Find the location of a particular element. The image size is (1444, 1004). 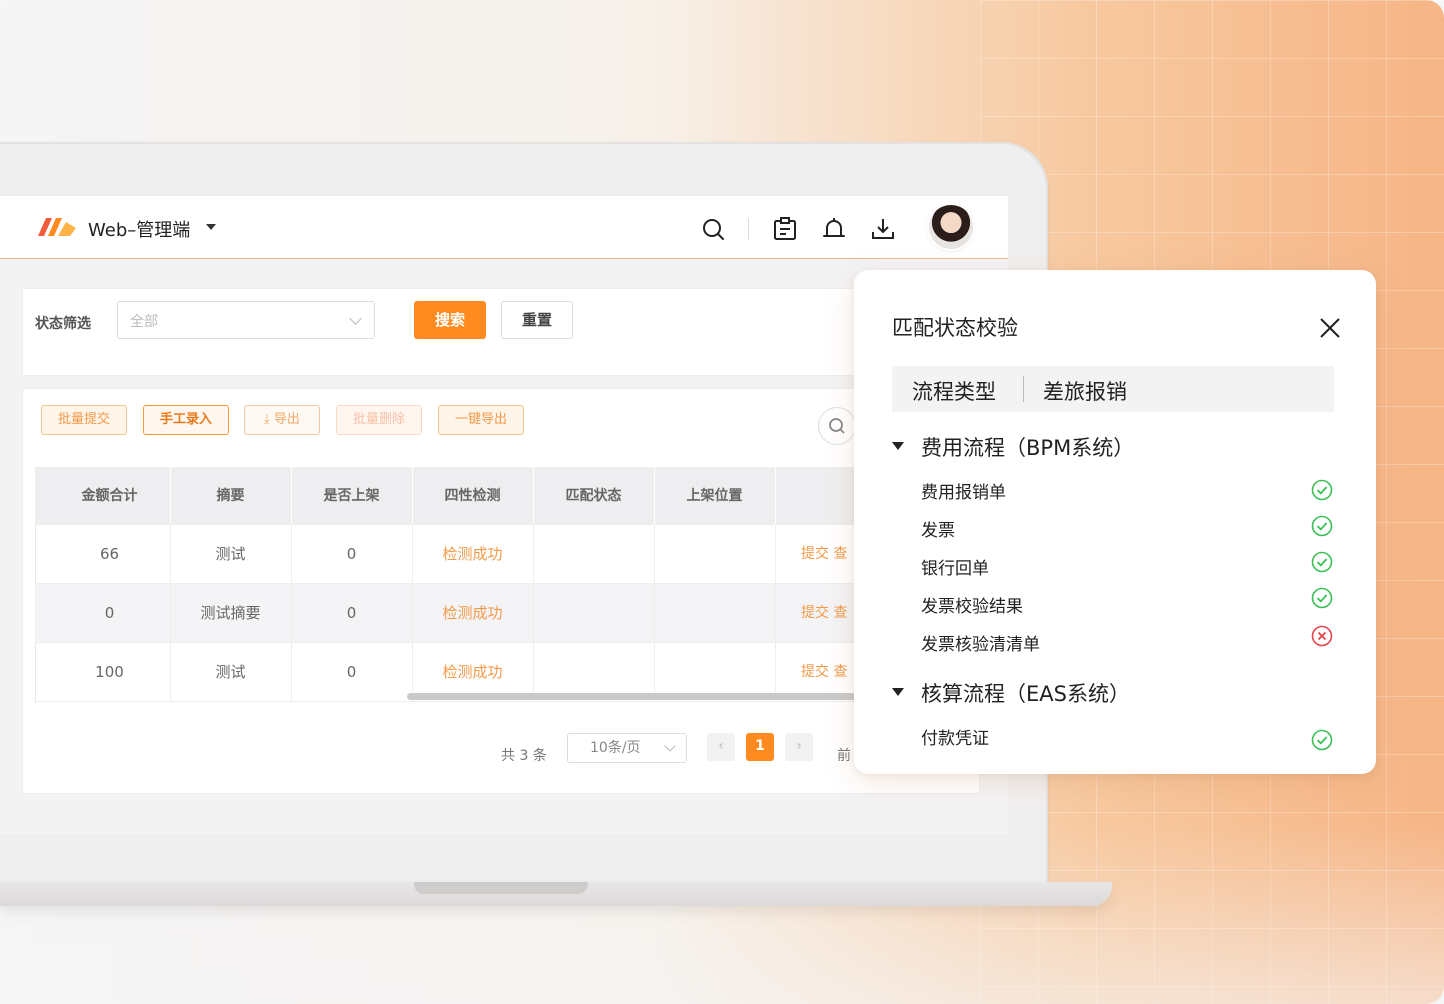

process-type-row: 流程类型 差旅报销 is located at coordinates (1113, 389).